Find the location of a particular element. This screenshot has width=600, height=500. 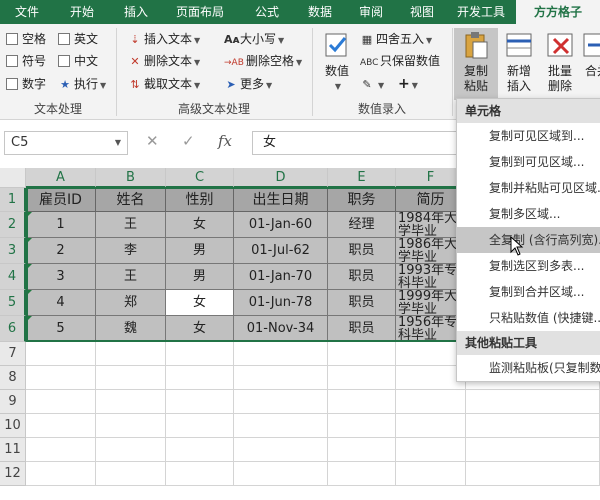

table-cell: 4 is located at coordinates (61, 303).